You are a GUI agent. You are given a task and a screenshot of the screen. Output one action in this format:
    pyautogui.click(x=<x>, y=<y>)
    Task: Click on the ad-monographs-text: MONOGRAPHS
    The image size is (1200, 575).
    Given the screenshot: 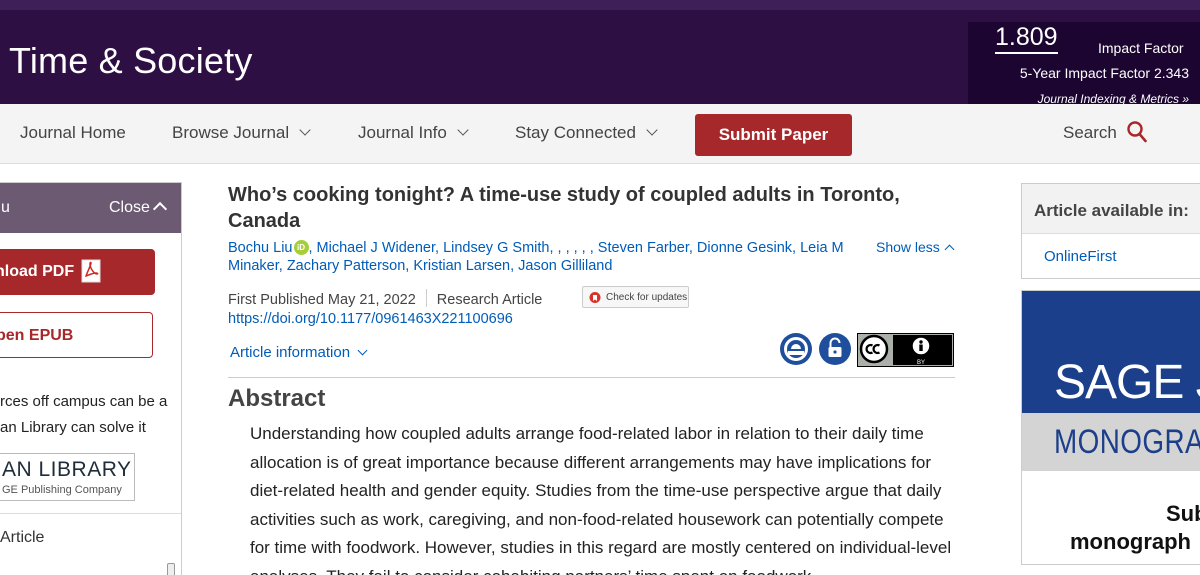 What is the action you would take?
    pyautogui.click(x=1127, y=442)
    